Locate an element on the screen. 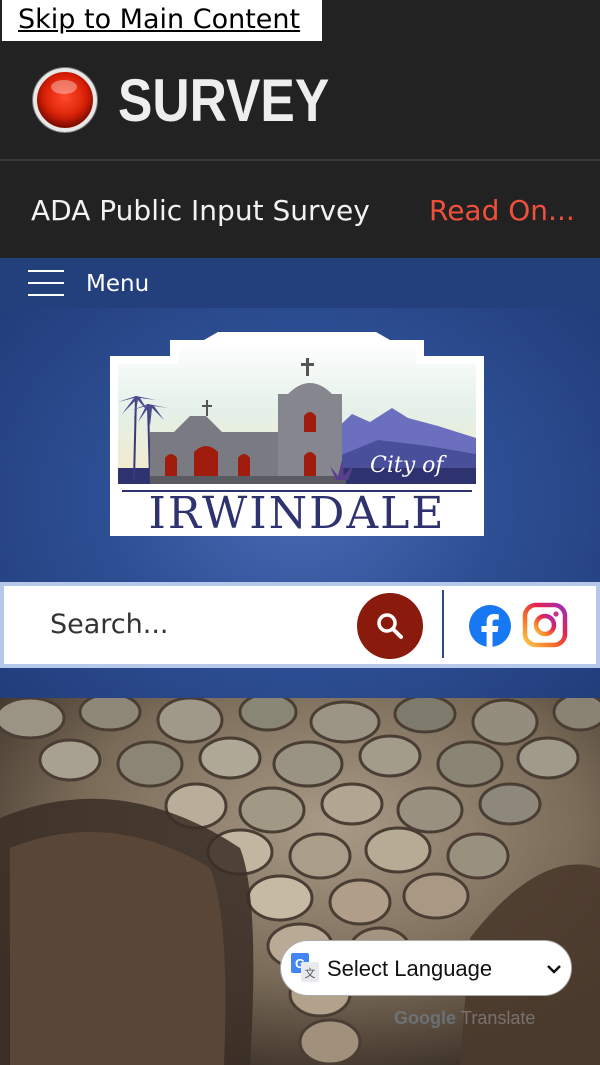 This screenshot has height=1065, width=600. city-logo: City of IRWINDALE is located at coordinates (297, 433).